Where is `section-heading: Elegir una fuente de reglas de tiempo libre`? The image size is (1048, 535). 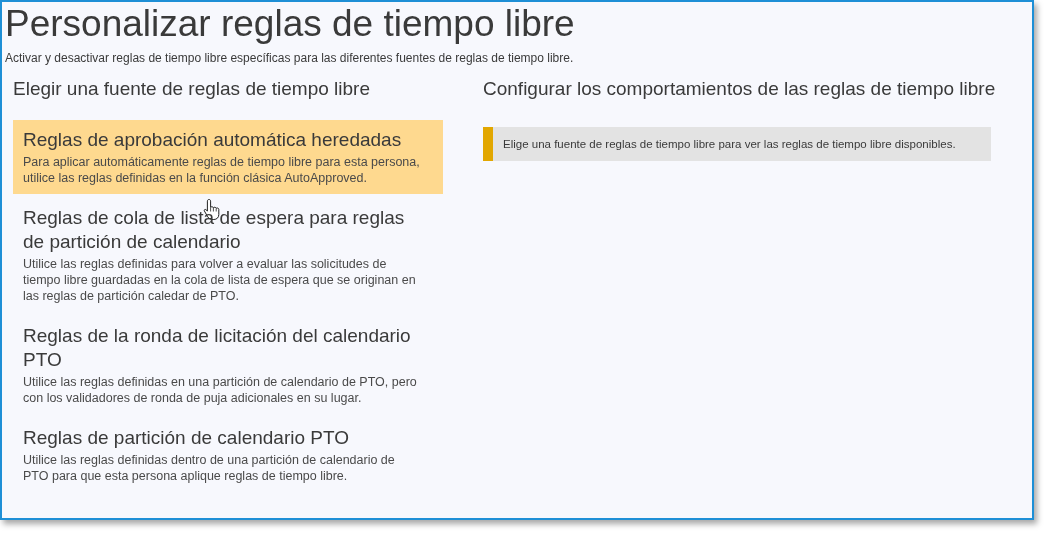 section-heading: Elegir una fuente de reglas de tiempo libre is located at coordinates (191, 89).